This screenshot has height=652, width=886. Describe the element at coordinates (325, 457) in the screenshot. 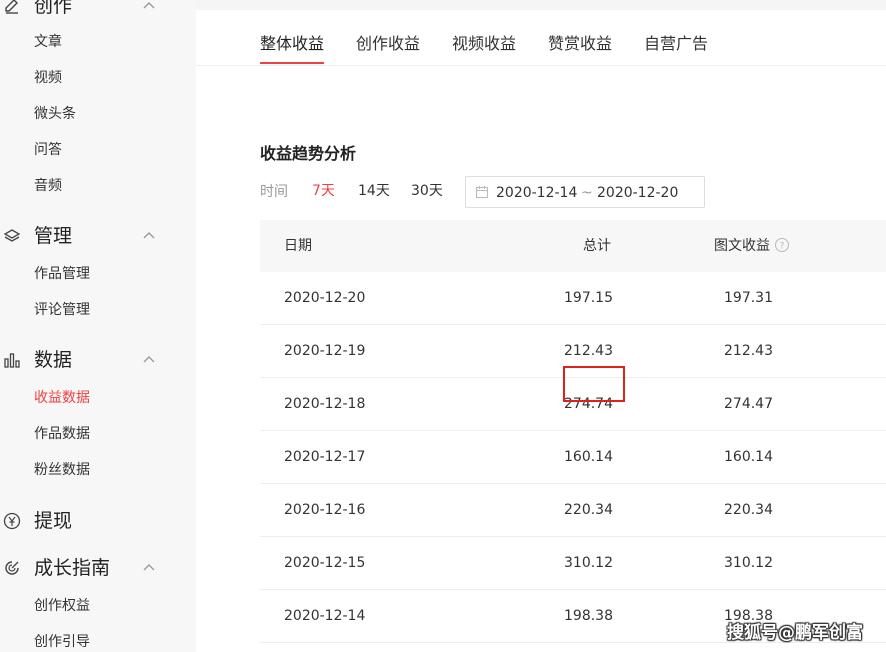

I see `cell-date: 2020-12-17` at that location.